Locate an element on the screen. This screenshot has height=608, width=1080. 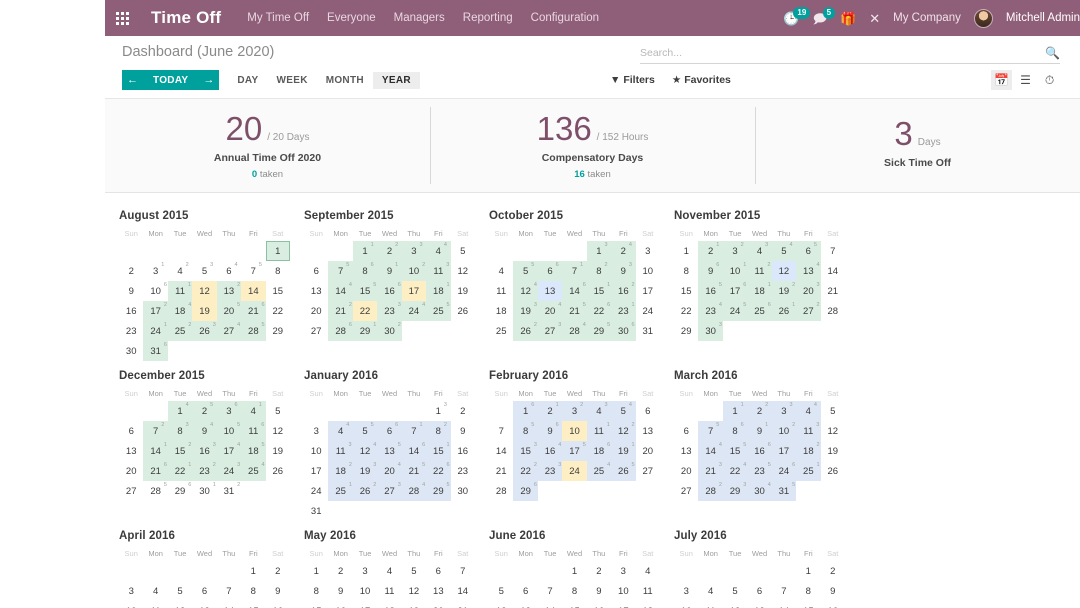
day-cell: 25 5 is located at coordinates (438, 311).